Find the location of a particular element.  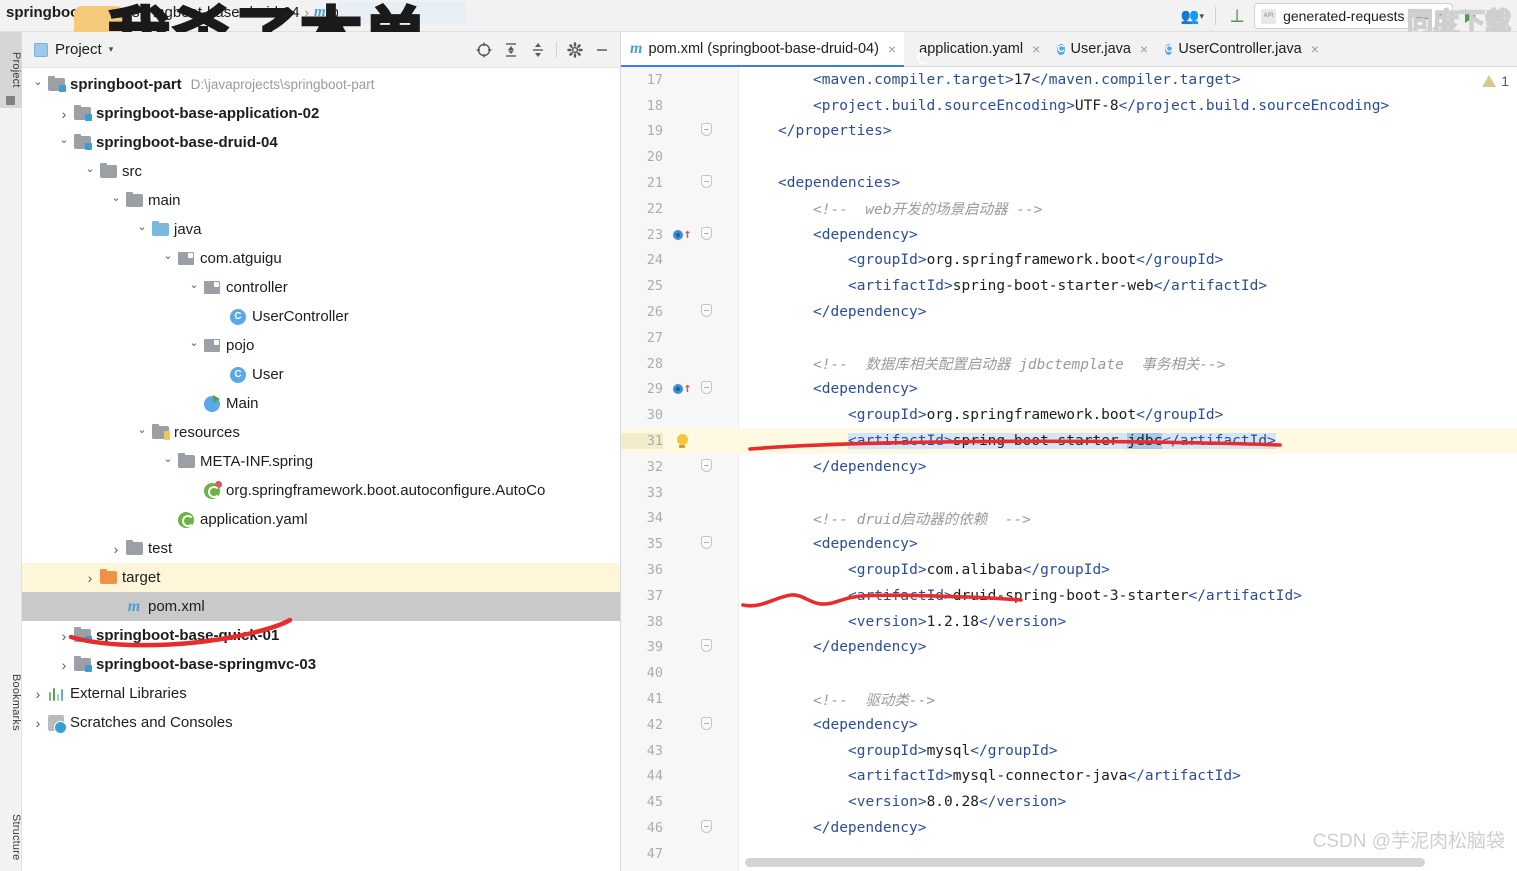

code-line-23: 23 ↑ <dependency> is located at coordinates (1069, 235).